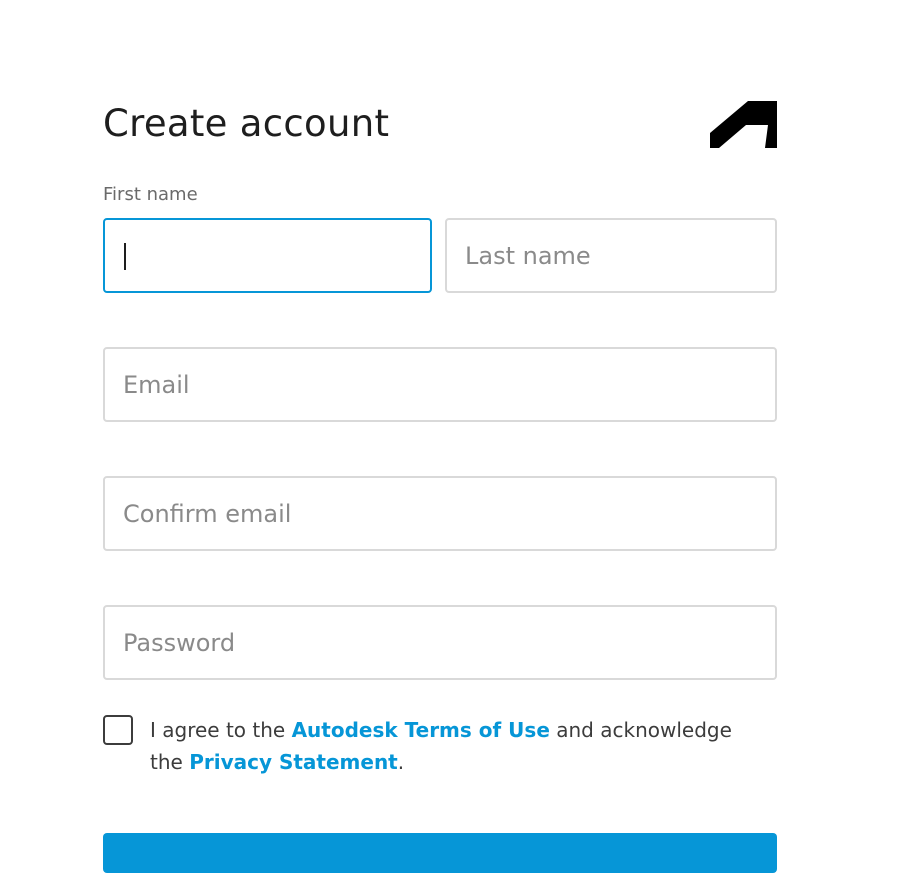  What do you see at coordinates (293, 762) in the screenshot?
I see `privacy-statement-link: Privacy Statement` at bounding box center [293, 762].